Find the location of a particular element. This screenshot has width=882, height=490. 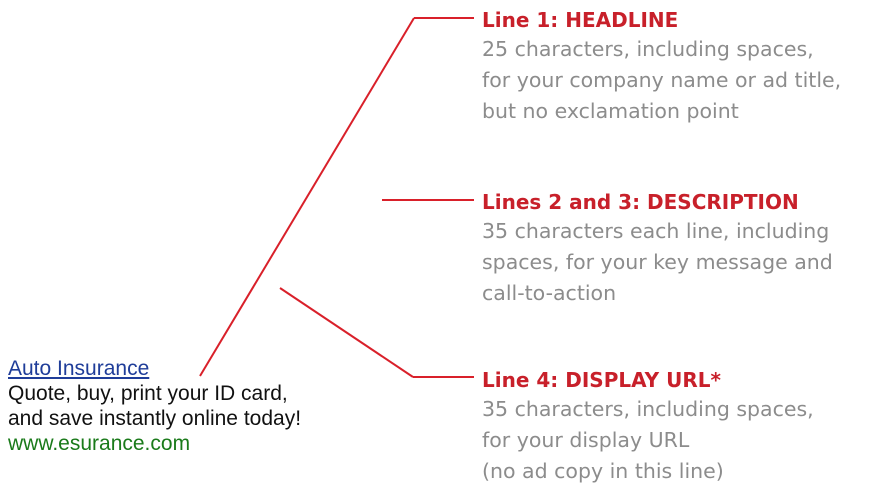

note-body-line: 35 characters, including spaces, is located at coordinates (648, 409).